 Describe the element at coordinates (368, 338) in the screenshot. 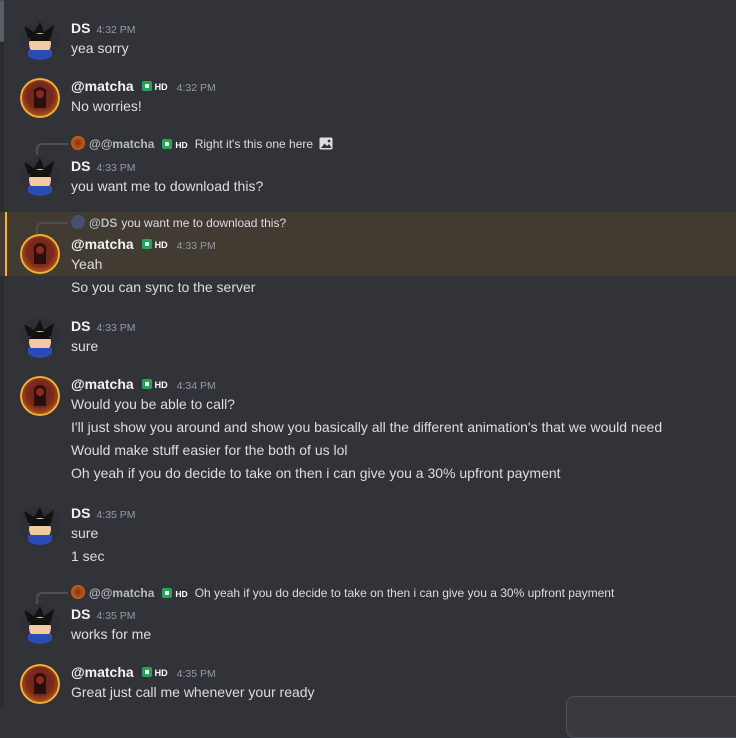

I see `message: DS 4:33 PM sure` at that location.